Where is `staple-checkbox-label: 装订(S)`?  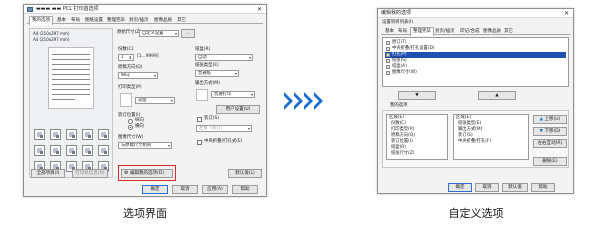
staple-checkbox-label: 装订(S) is located at coordinates (211, 118).